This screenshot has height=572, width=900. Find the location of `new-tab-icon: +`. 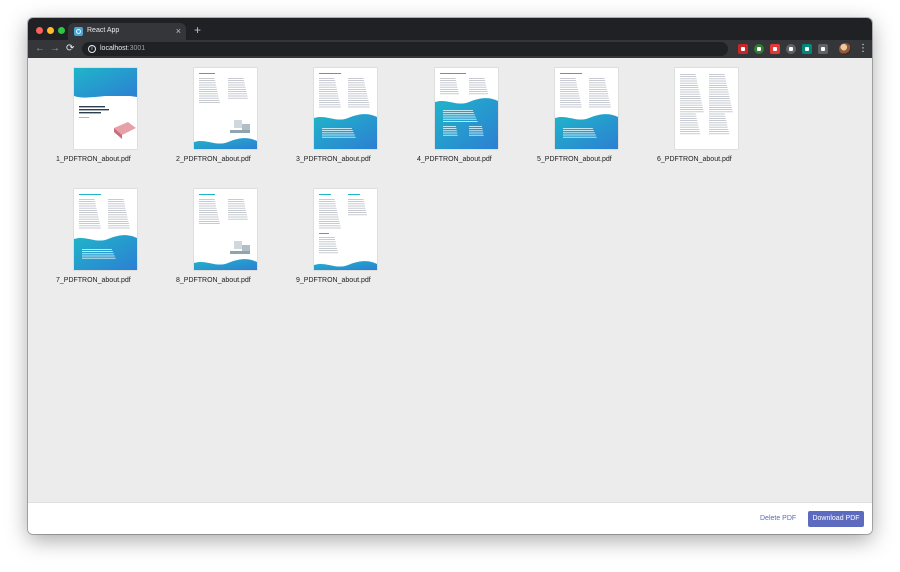

new-tab-icon: + is located at coordinates (197, 30).